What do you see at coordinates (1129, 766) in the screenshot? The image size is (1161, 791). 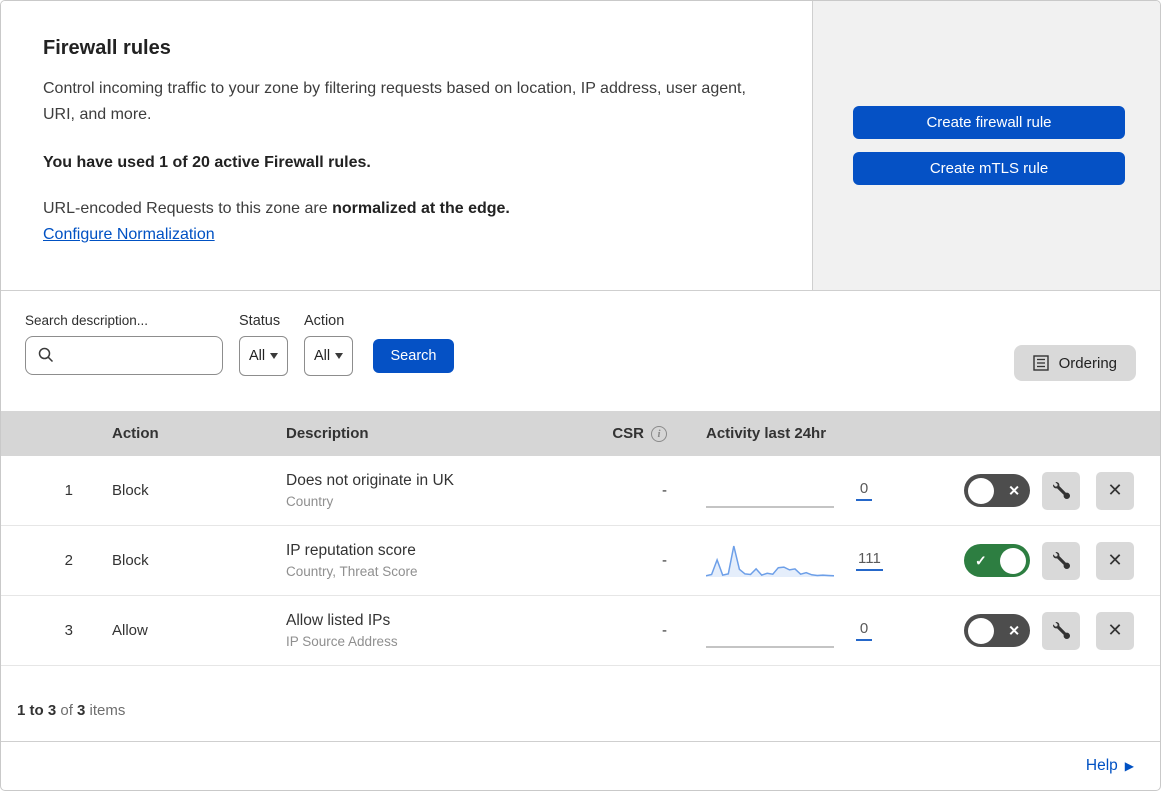 I see `arrow-right-icon: ▶` at bounding box center [1129, 766].